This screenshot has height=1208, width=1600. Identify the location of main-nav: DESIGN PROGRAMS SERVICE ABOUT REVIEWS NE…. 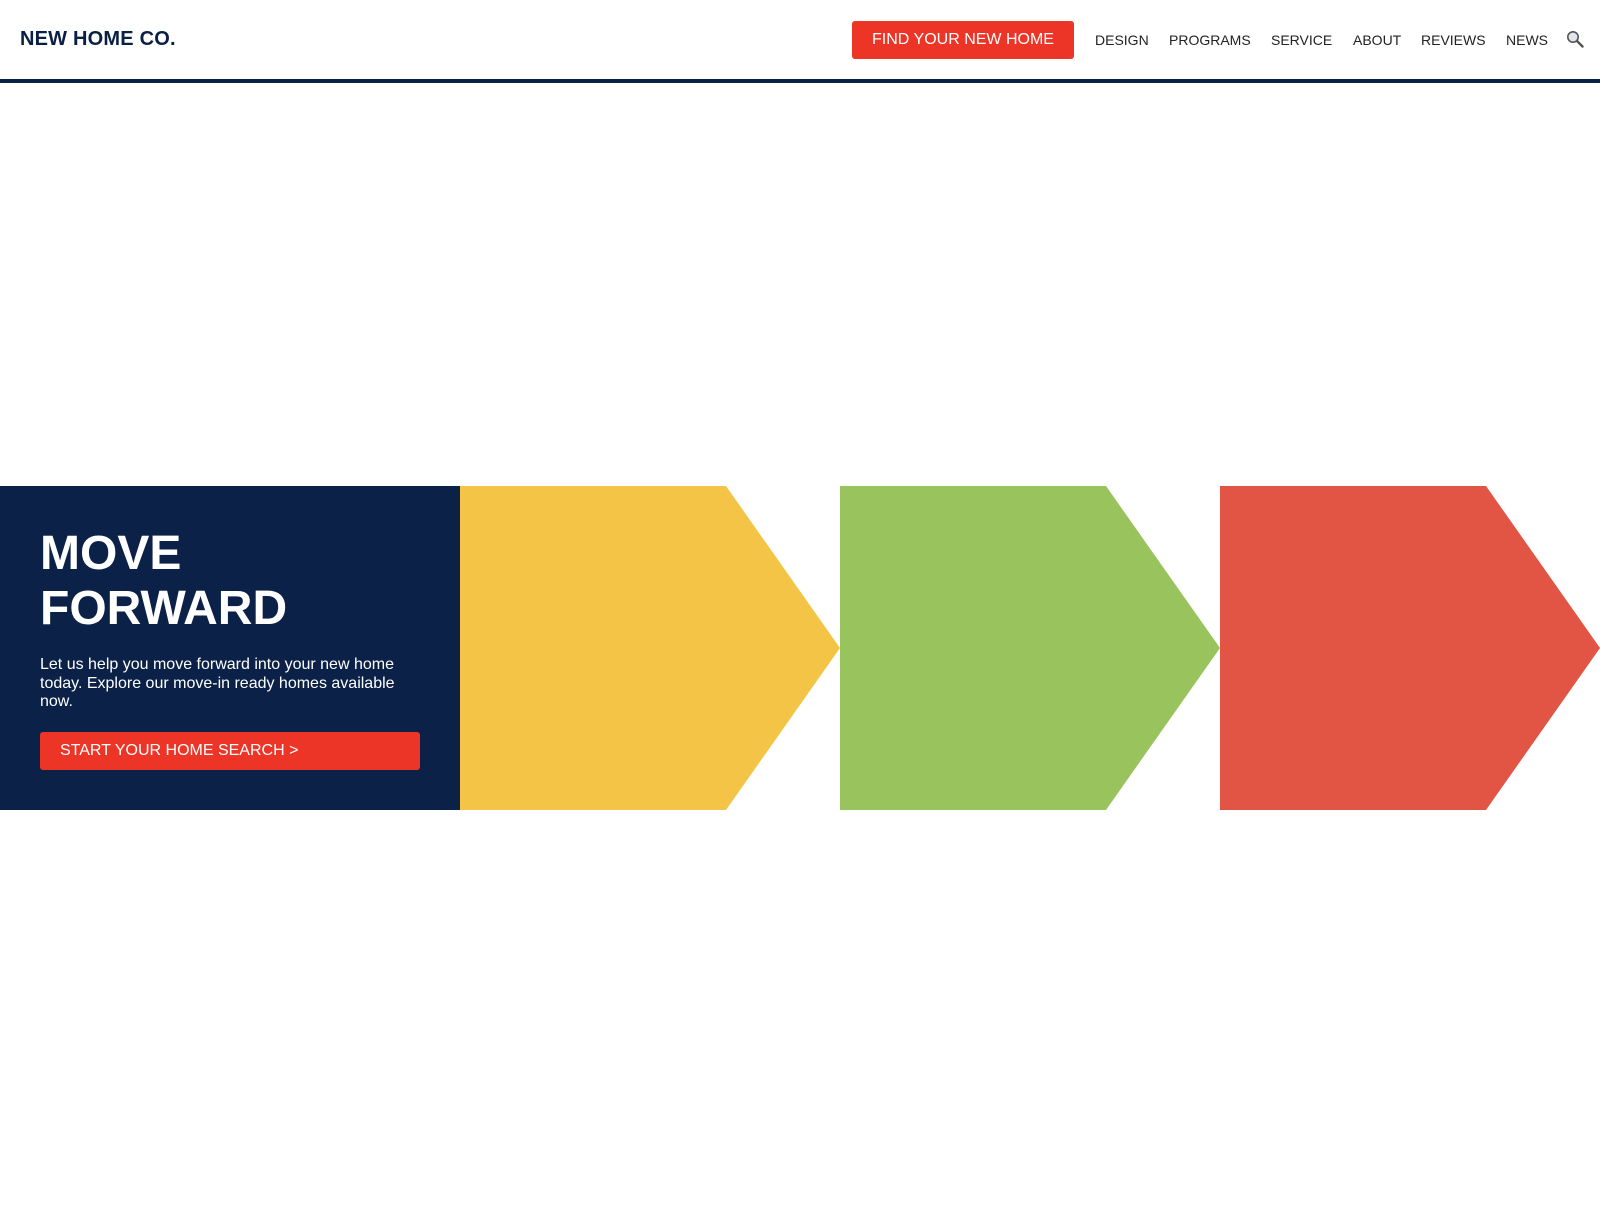
(1325, 40).